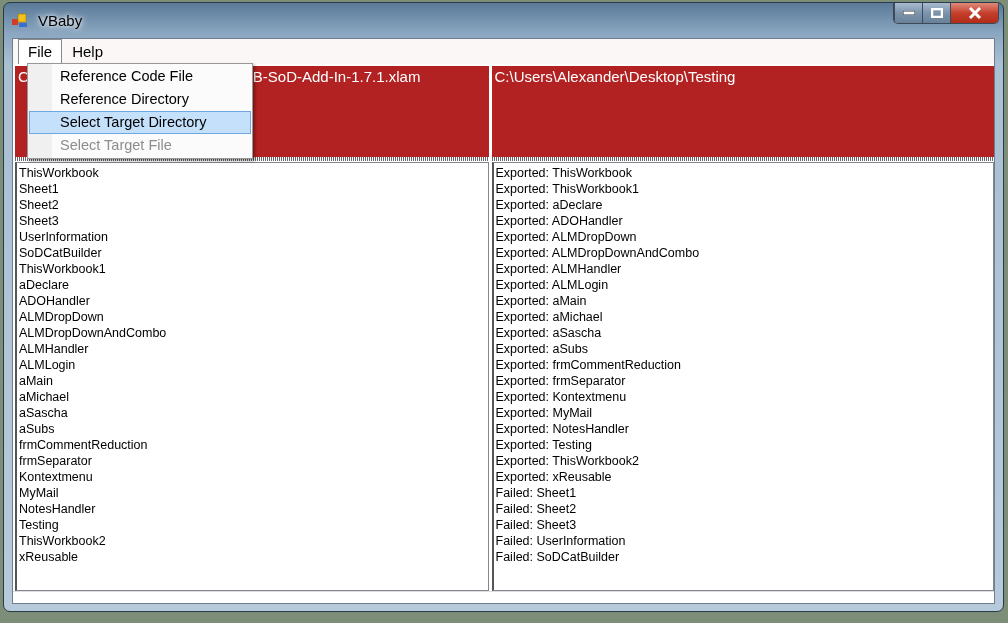 The image size is (1008, 623). What do you see at coordinates (253, 365) in the screenshot?
I see `list-item: ALMLogin` at bounding box center [253, 365].